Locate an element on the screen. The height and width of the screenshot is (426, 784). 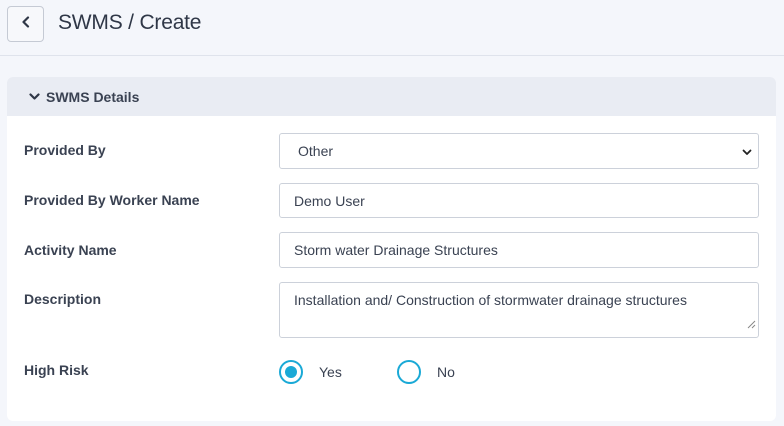
page-header: SWMS / Create is located at coordinates (392, 28).